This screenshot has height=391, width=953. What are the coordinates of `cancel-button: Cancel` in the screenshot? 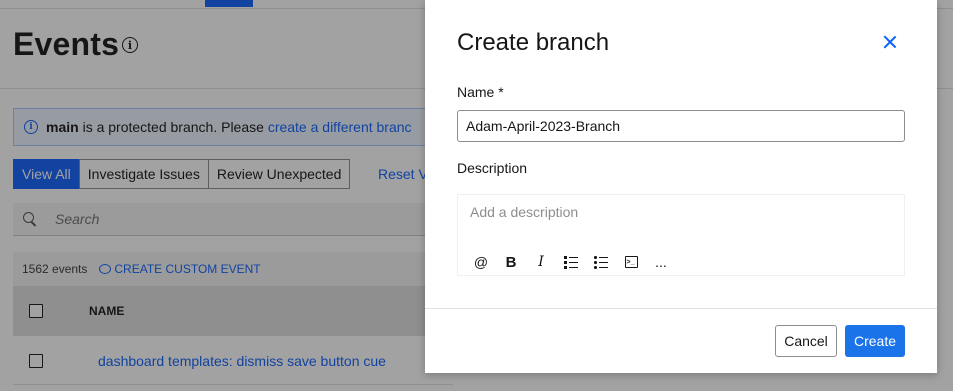 It's located at (806, 341).